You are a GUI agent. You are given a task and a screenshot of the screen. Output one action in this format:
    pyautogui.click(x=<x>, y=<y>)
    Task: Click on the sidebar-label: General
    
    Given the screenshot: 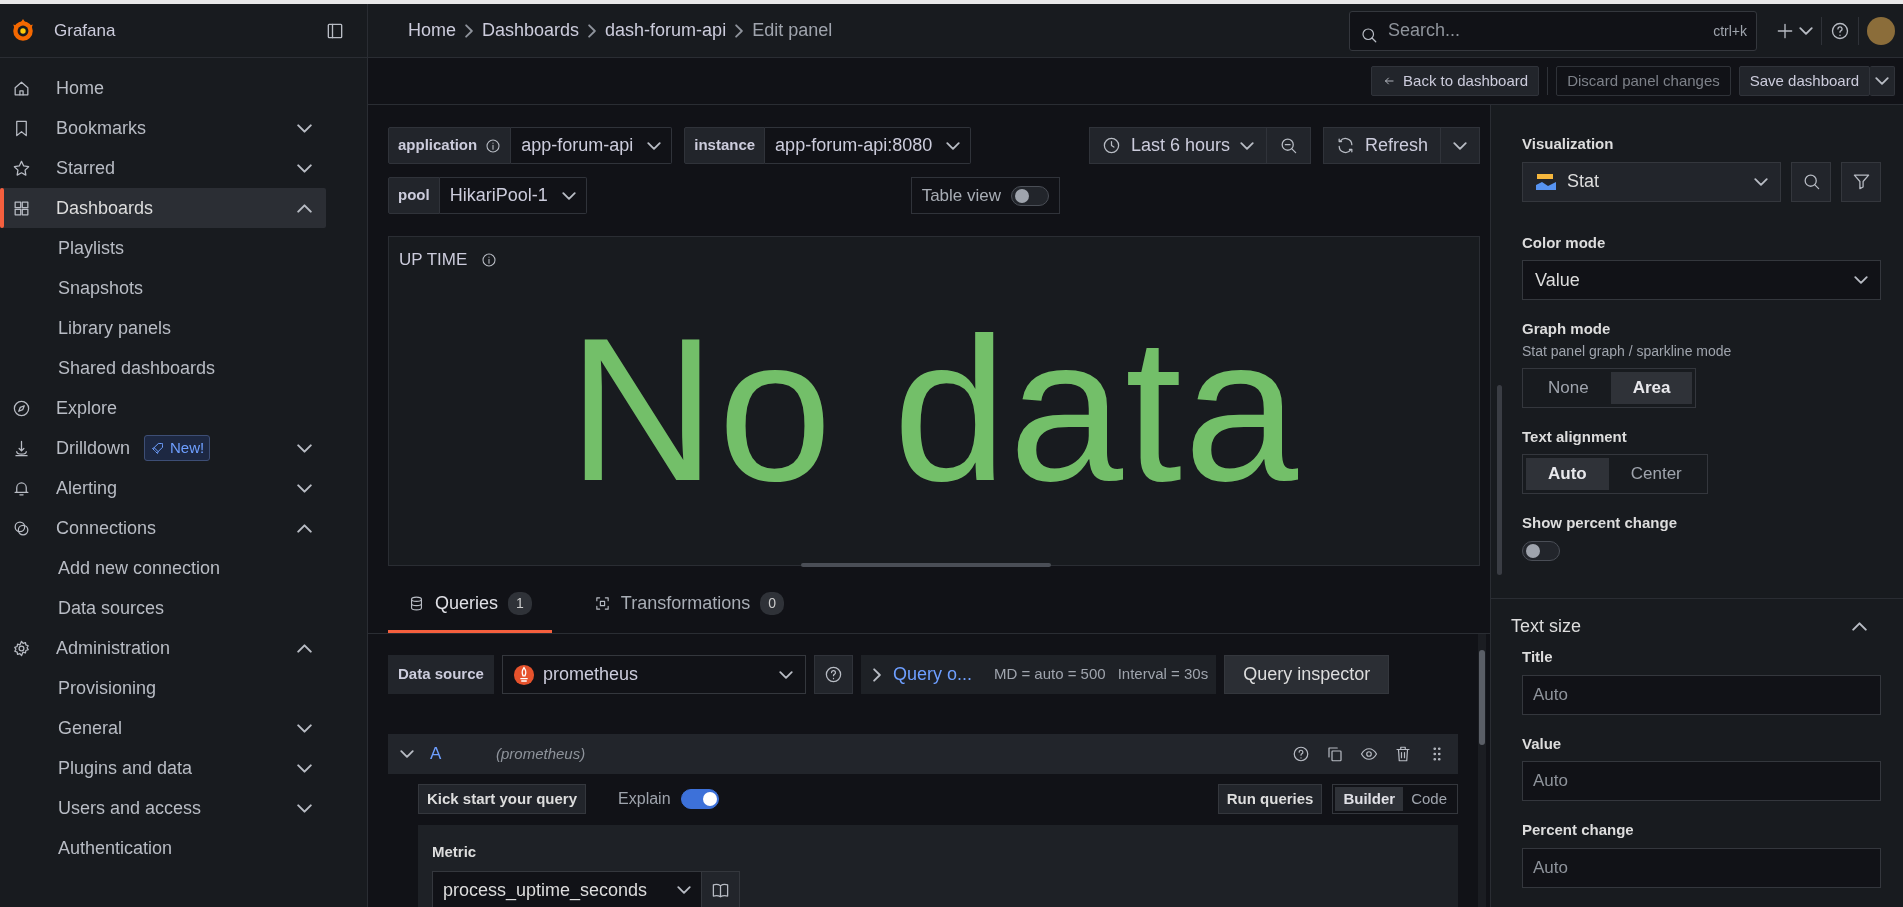 What is the action you would take?
    pyautogui.click(x=90, y=728)
    